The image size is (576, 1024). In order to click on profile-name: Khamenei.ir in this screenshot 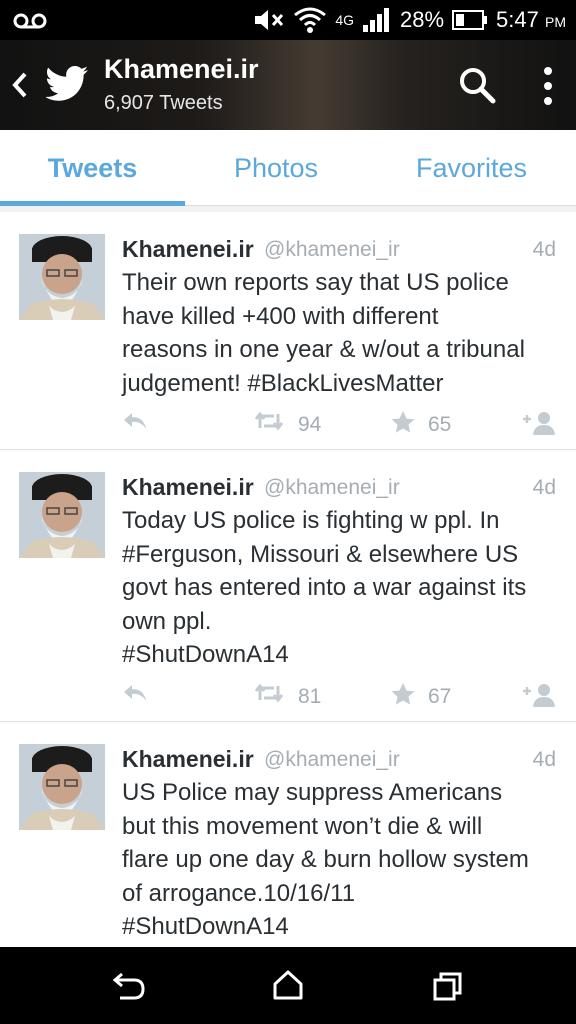, I will do `click(181, 69)`.